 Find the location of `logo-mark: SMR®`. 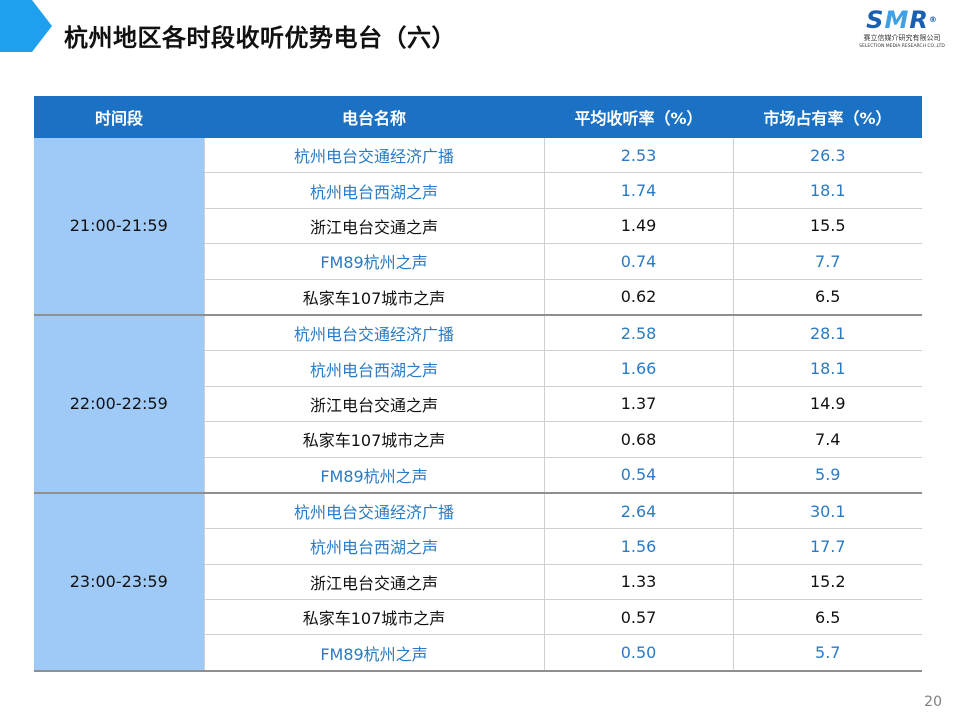

logo-mark: SMR® is located at coordinates (902, 20).